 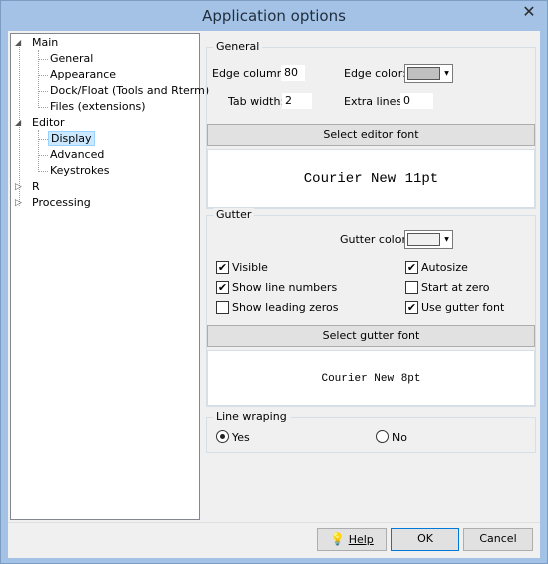 I want to click on use-gutter-font-label: Use gutter font, so click(x=463, y=307).